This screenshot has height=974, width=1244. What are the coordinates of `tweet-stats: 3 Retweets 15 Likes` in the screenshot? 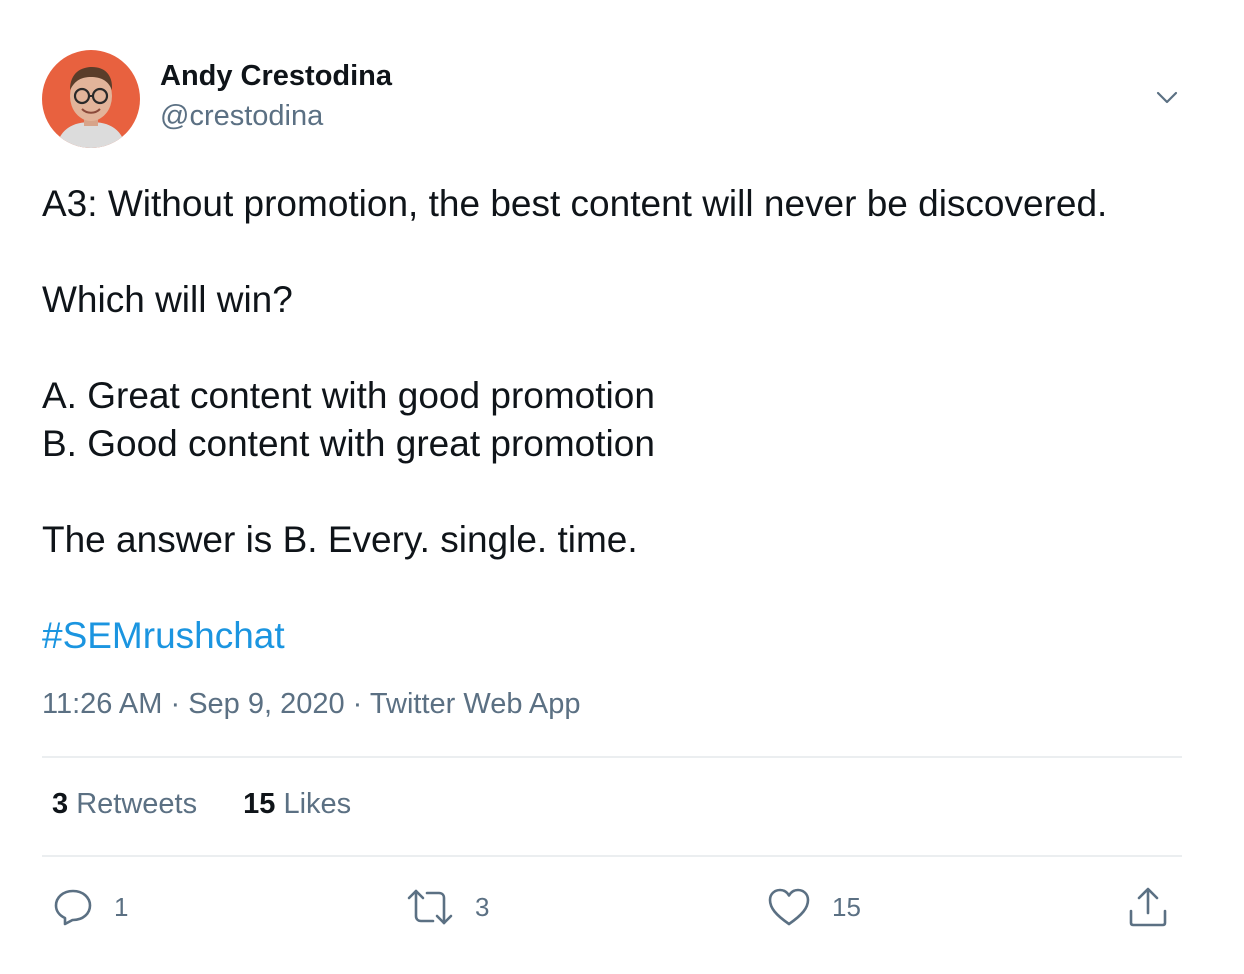 It's located at (220, 804).